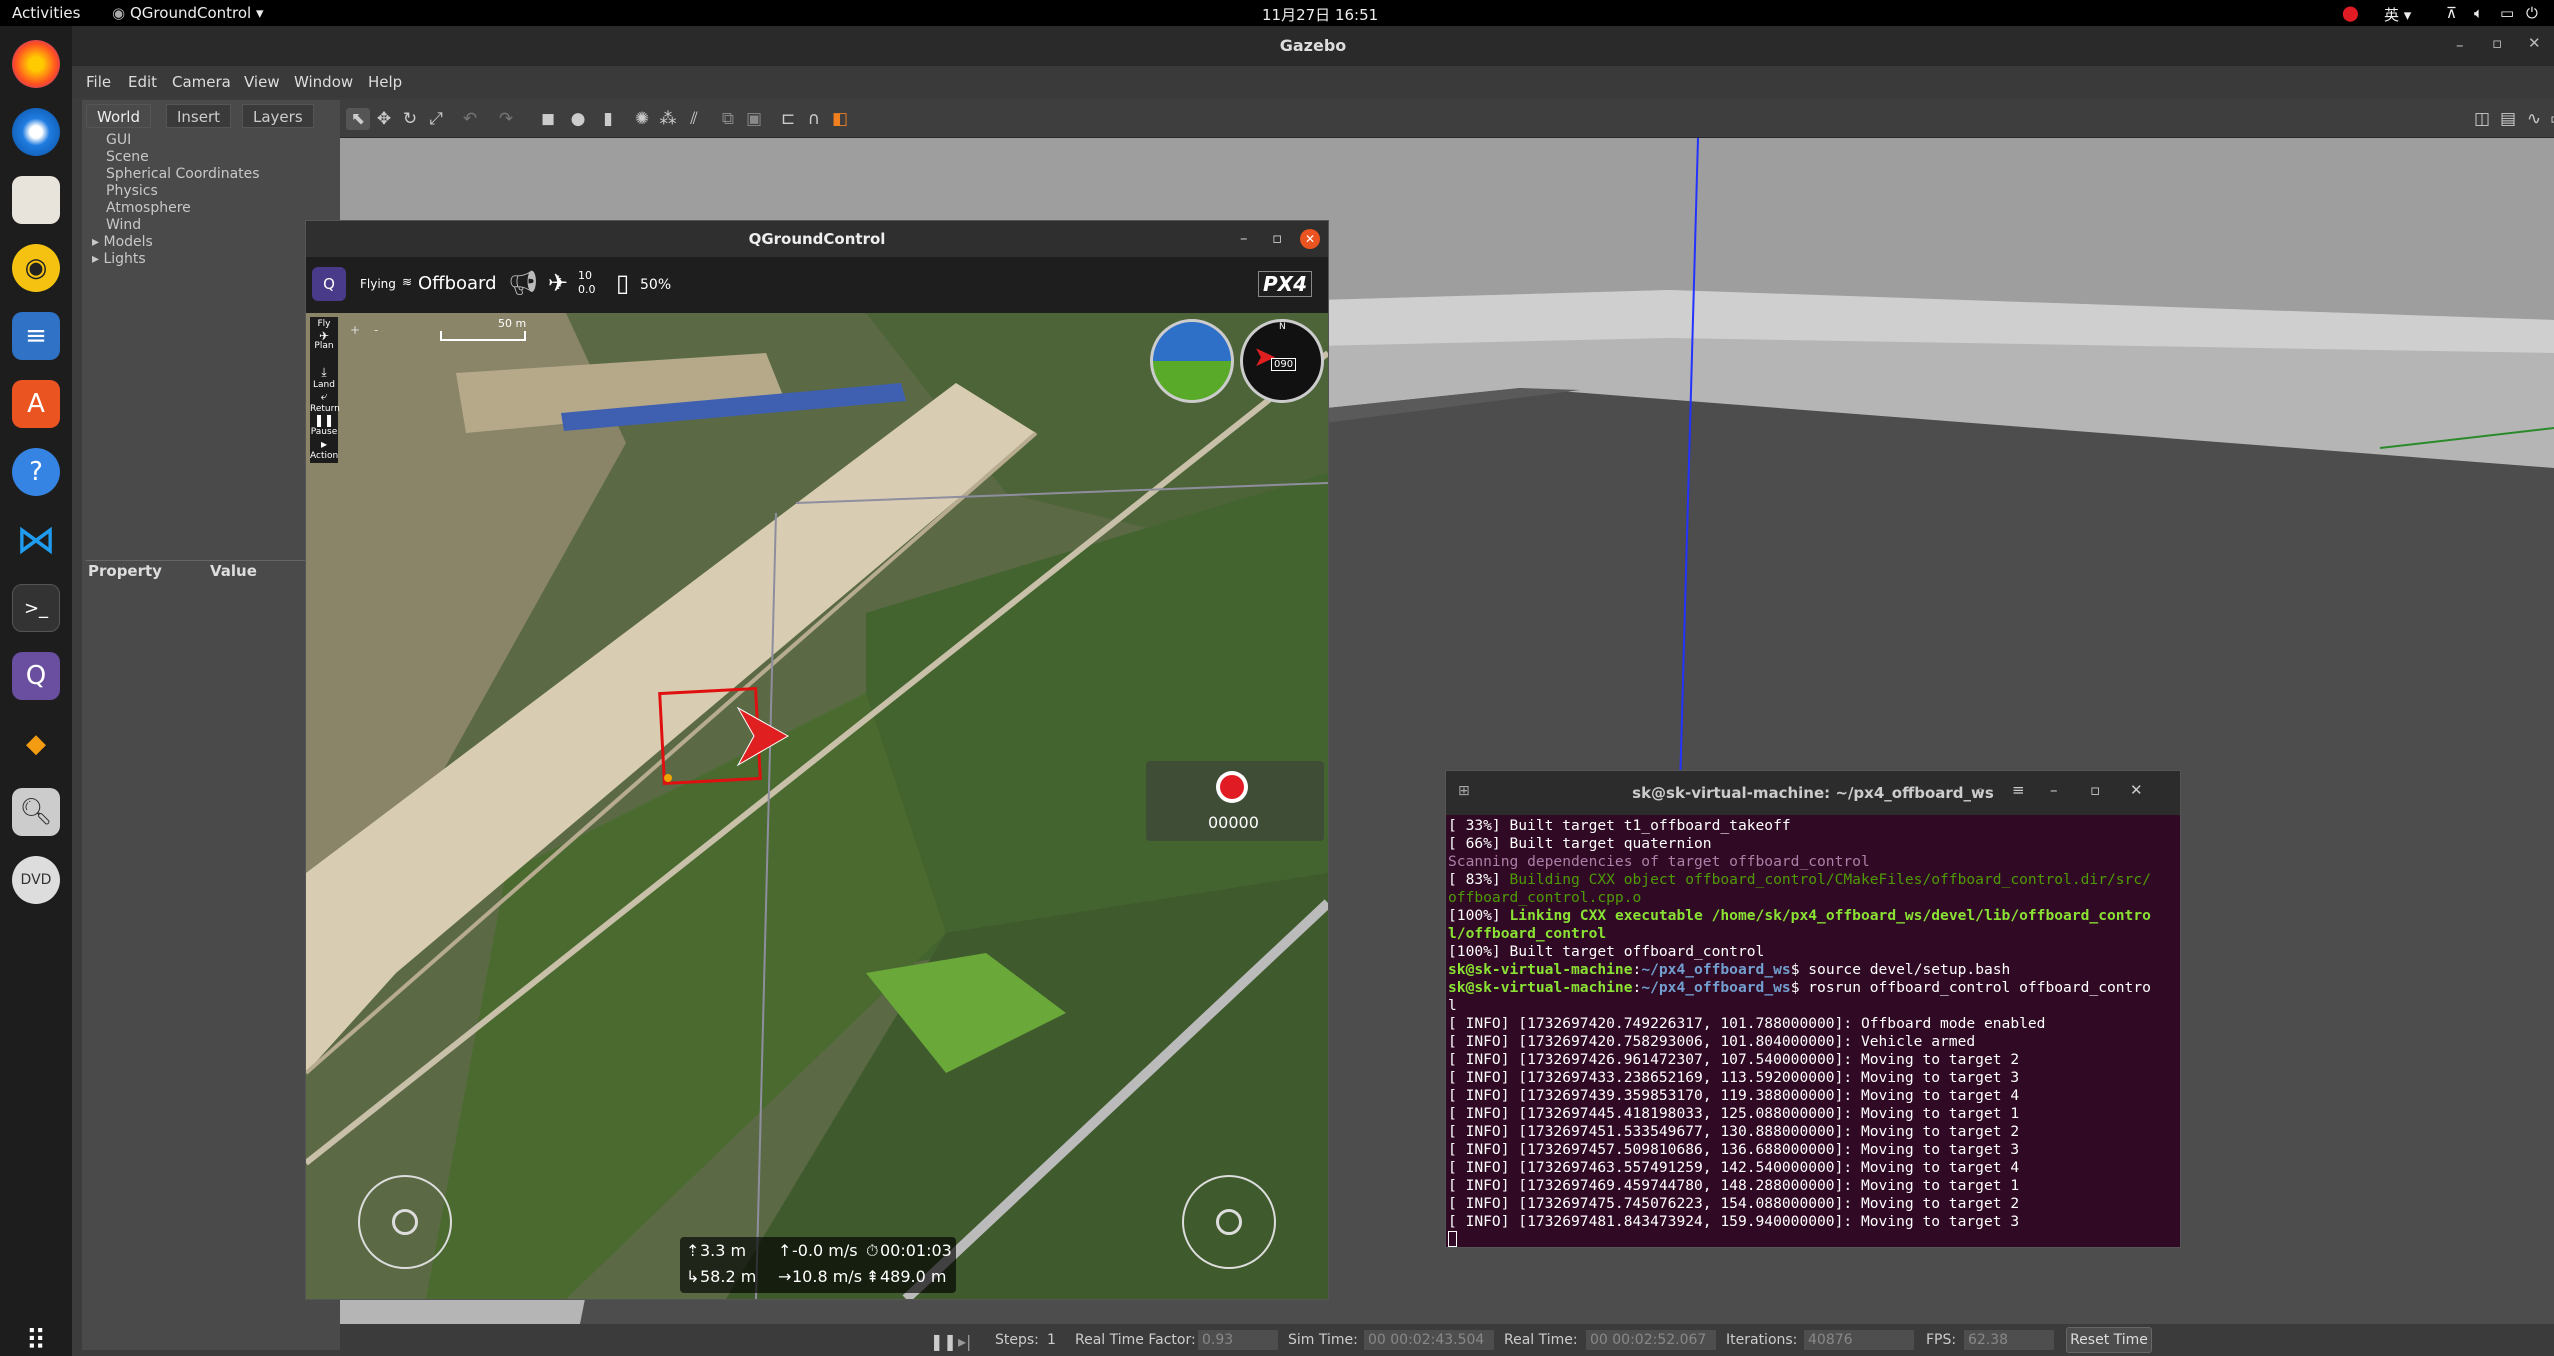 Image resolution: width=2554 pixels, height=1356 pixels. I want to click on tab-insert: Insert, so click(199, 116).